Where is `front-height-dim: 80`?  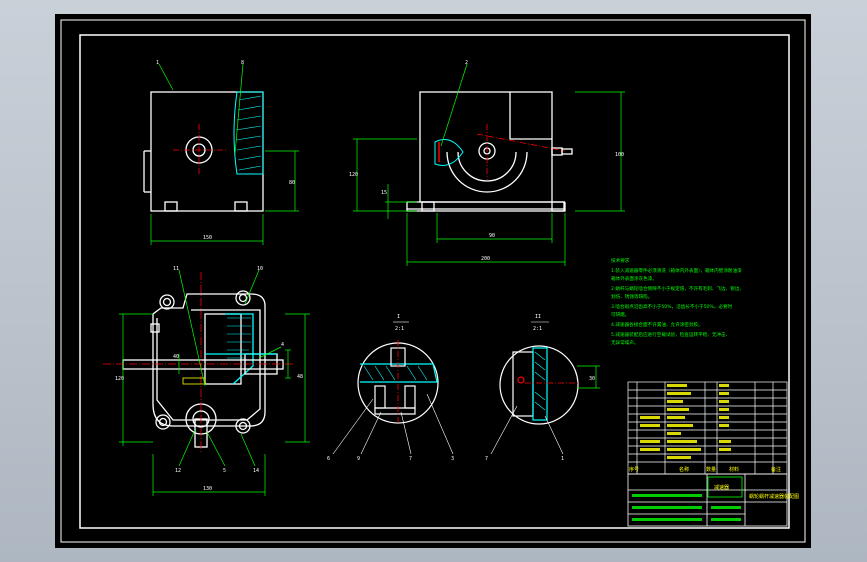 front-height-dim: 80 is located at coordinates (292, 183).